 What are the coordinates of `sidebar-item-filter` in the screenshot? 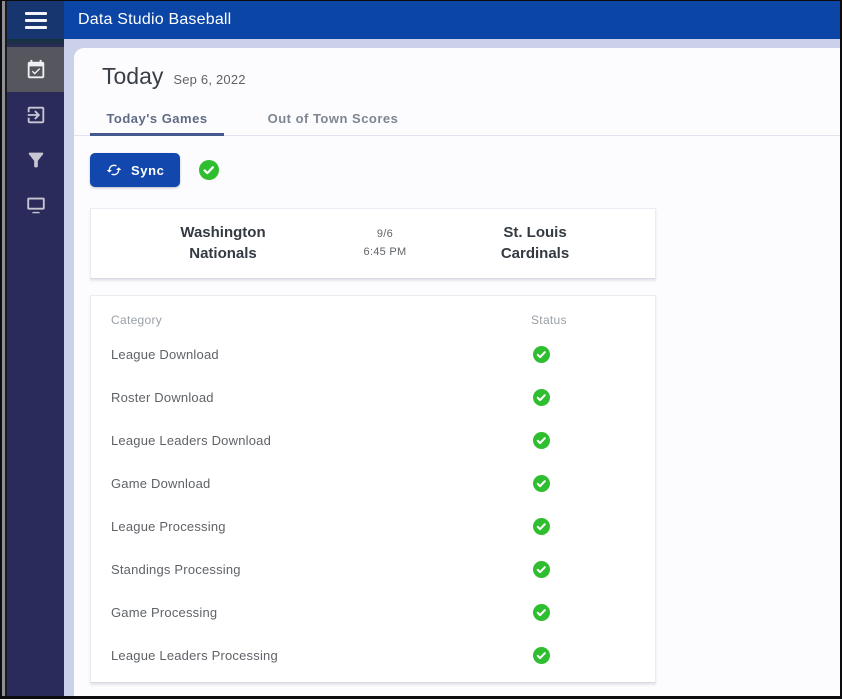 It's located at (35, 159).